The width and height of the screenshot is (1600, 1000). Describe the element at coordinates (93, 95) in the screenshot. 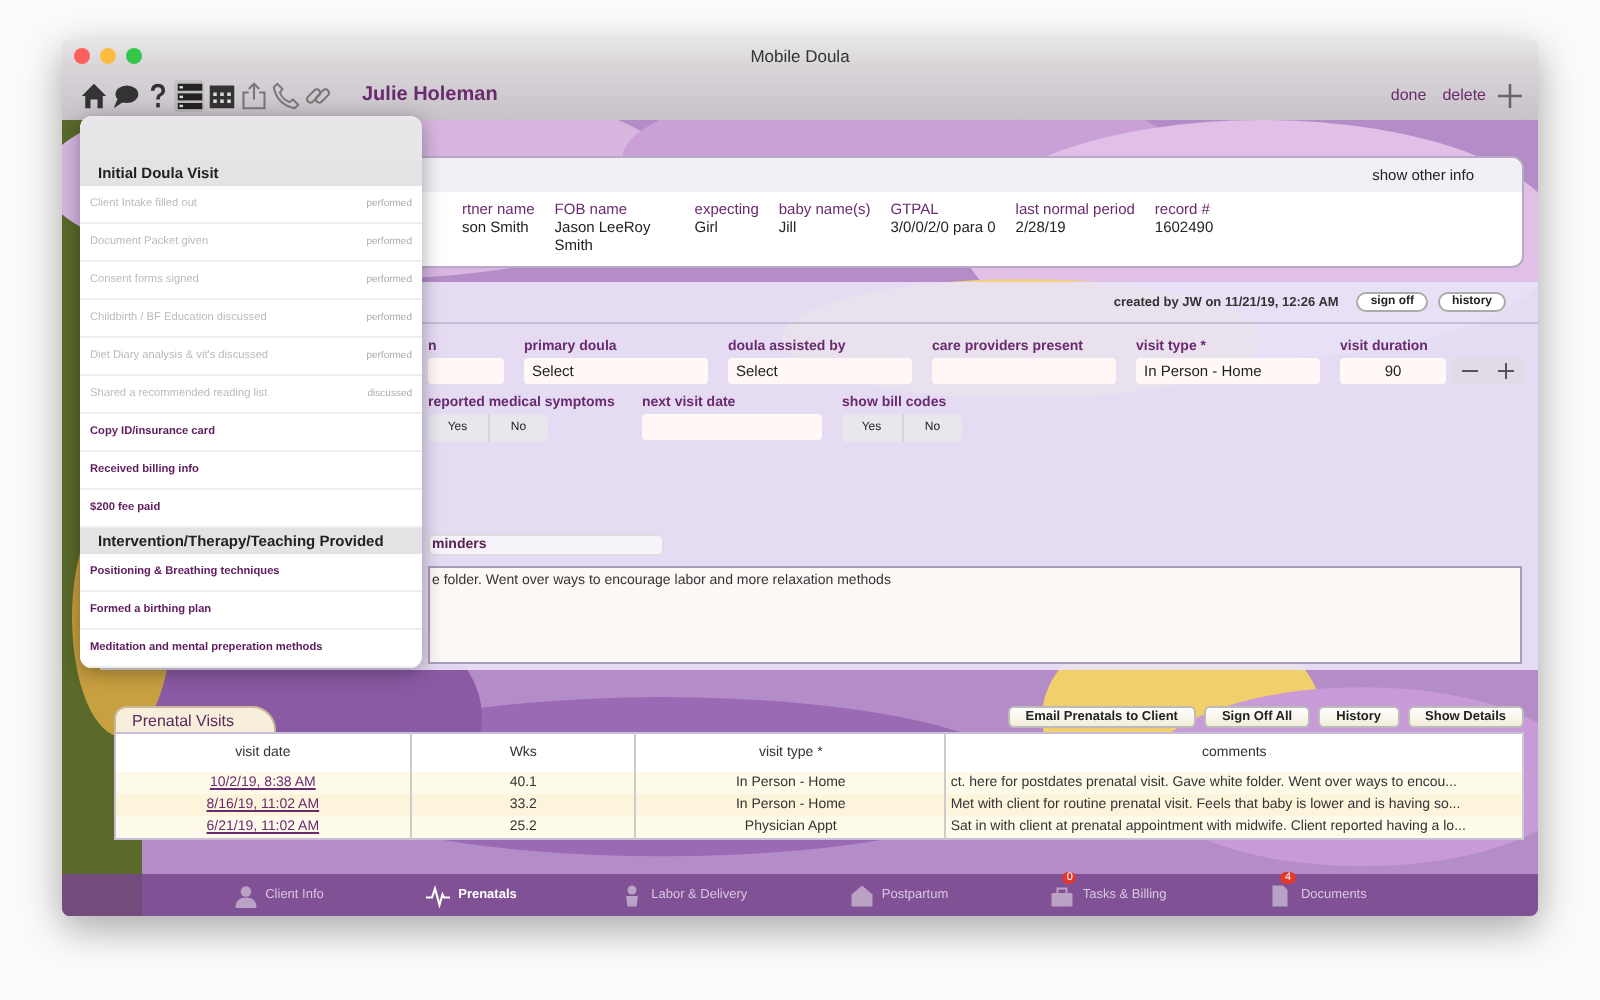

I see `home-icon` at that location.